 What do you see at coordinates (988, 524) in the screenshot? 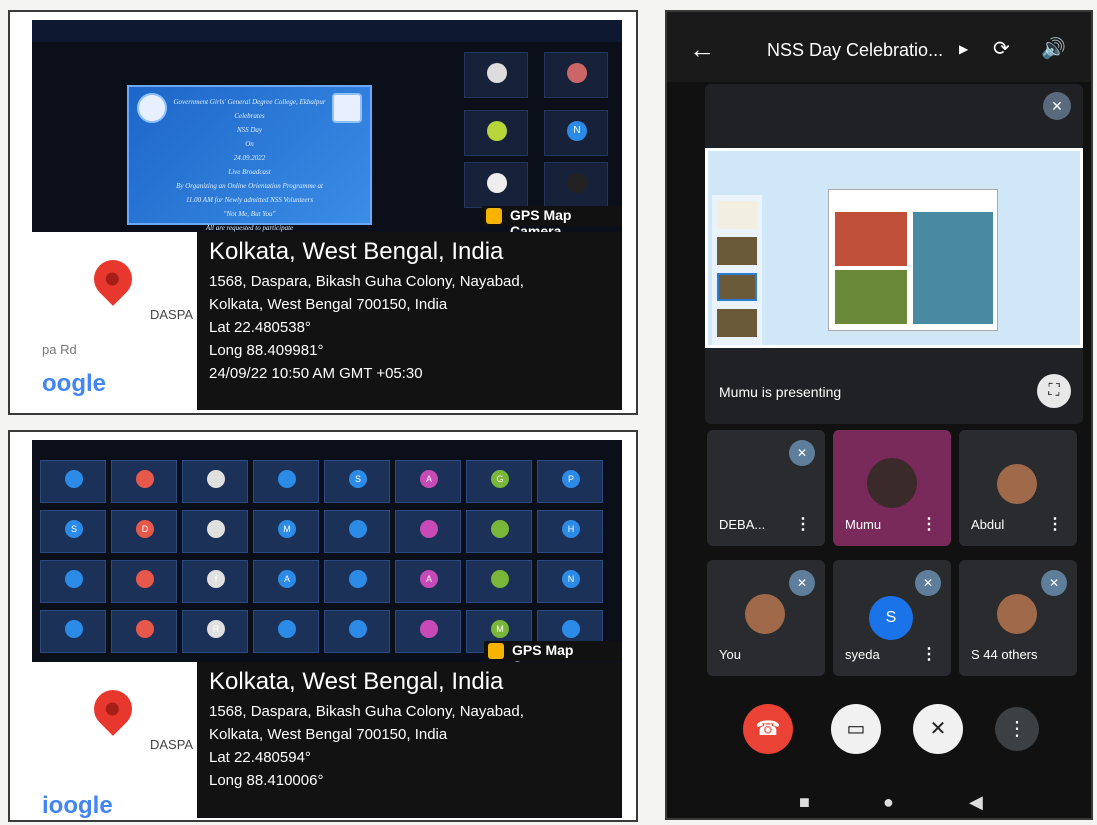
I see `participant-name: Abdul` at bounding box center [988, 524].